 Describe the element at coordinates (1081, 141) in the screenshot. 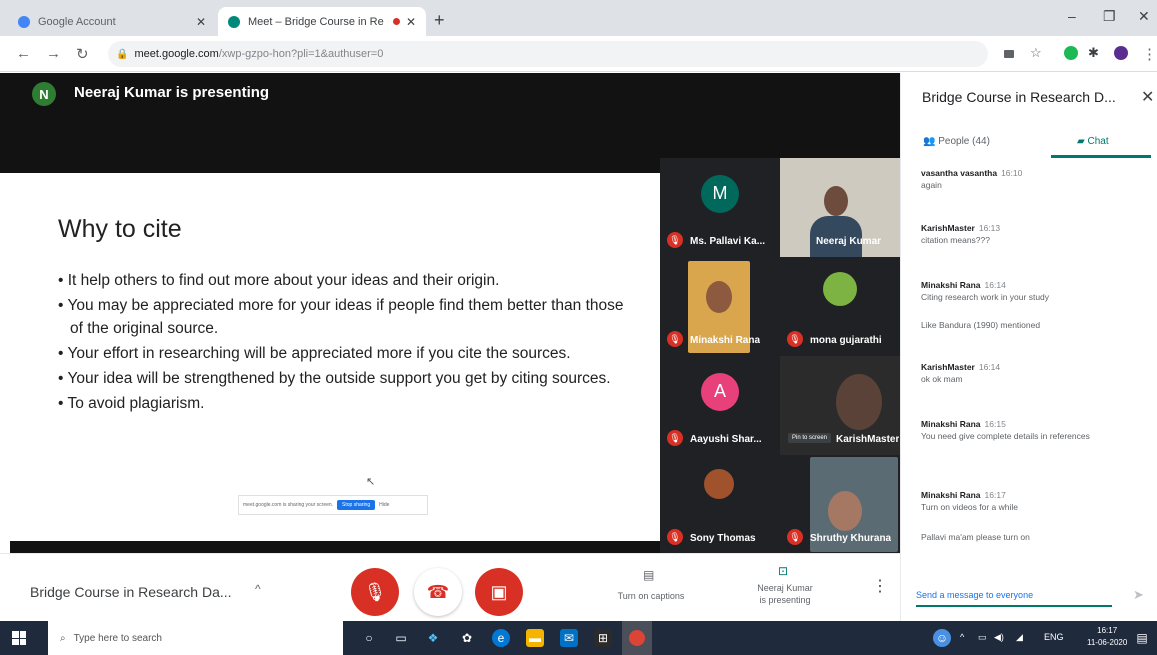

I see `chat-icon: ▰` at that location.